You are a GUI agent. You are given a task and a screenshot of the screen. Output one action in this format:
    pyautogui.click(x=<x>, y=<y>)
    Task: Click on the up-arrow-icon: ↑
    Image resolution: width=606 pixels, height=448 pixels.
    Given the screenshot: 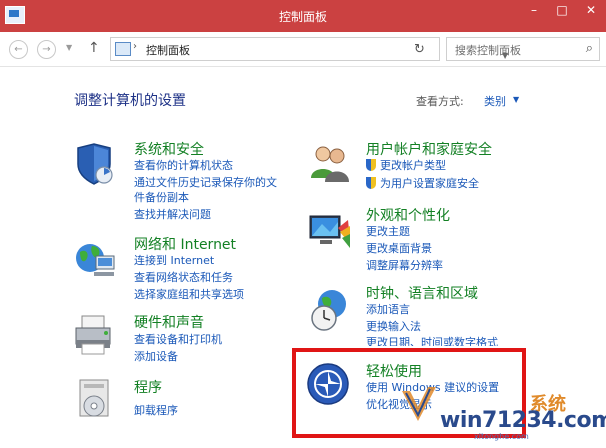 What is the action you would take?
    pyautogui.click(x=94, y=48)
    